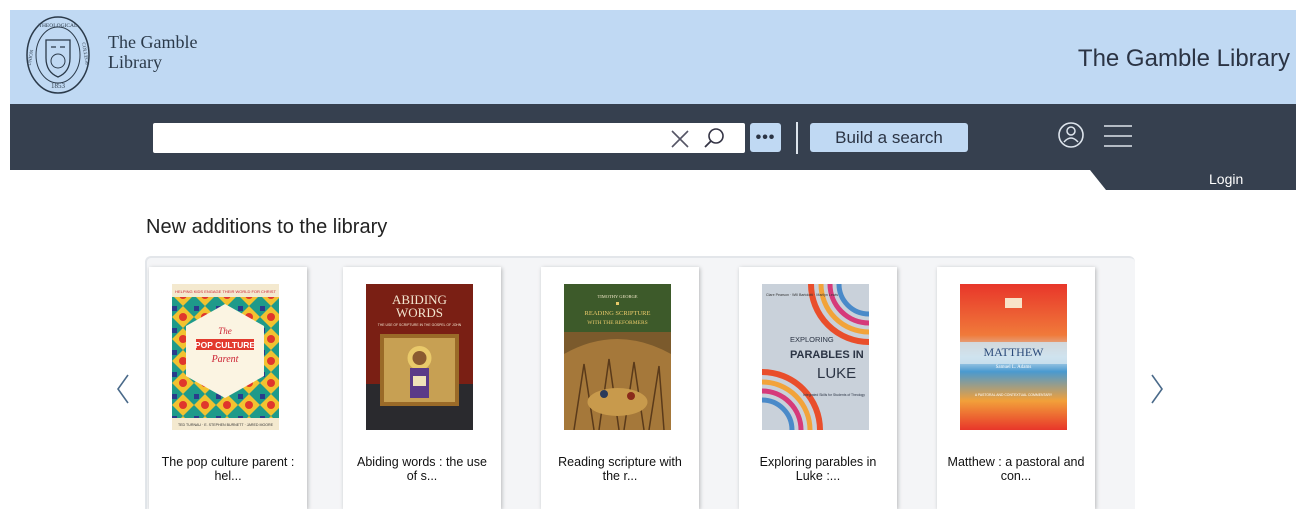 This screenshot has height=509, width=1296. Describe the element at coordinates (135, 62) in the screenshot. I see `logo-line-2: Library` at that location.